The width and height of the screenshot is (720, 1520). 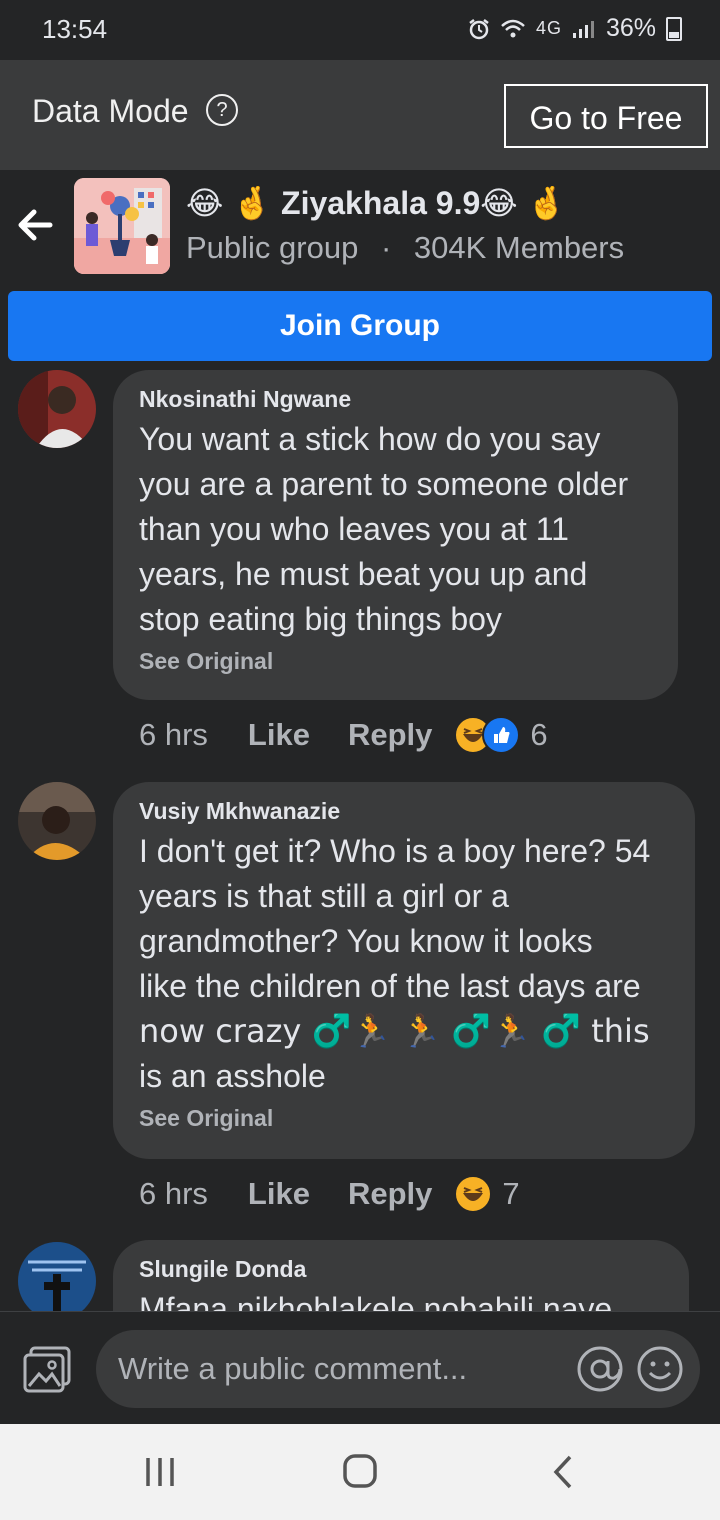 What do you see at coordinates (160, 1472) in the screenshot?
I see `recent-apps-icon` at bounding box center [160, 1472].